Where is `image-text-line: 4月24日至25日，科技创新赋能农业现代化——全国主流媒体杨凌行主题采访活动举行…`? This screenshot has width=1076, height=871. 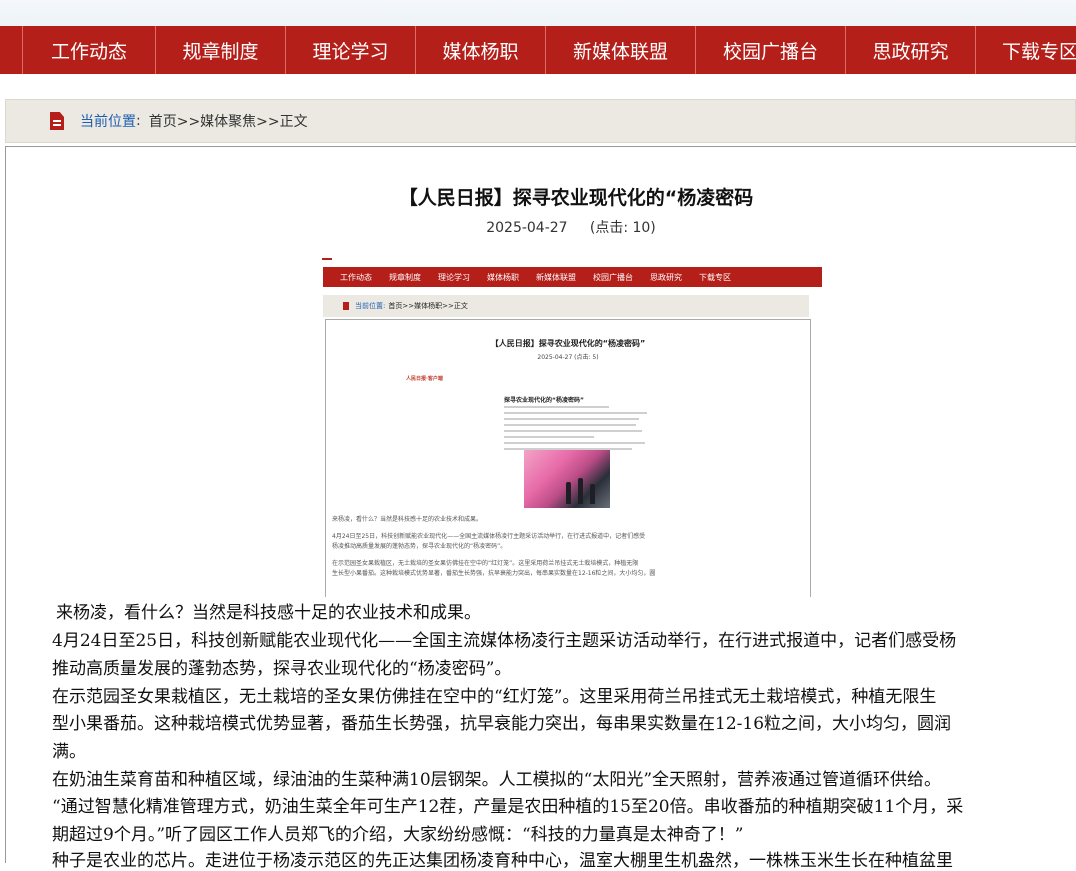 image-text-line: 4月24日至25日，科技创新赋能农业现代化——全国主流媒体杨凌行主题采访活动举行… is located at coordinates (489, 536).